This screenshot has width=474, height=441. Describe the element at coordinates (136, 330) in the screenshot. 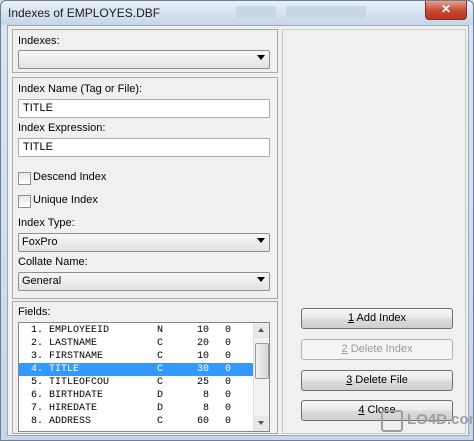

I see `field-row: 1. EMPLOYEEID N 10 0` at that location.